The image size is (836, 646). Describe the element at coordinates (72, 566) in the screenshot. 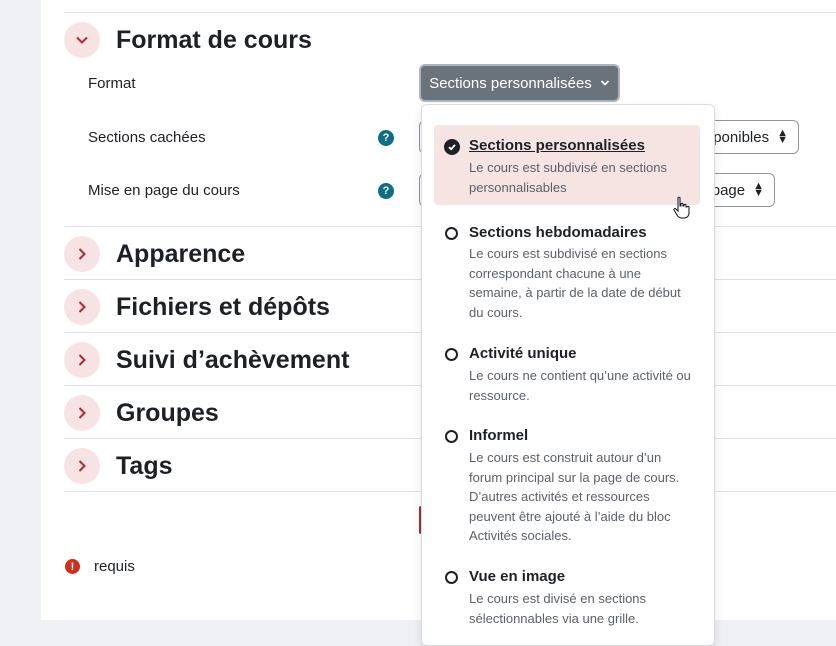

I see `required-icon: !` at that location.